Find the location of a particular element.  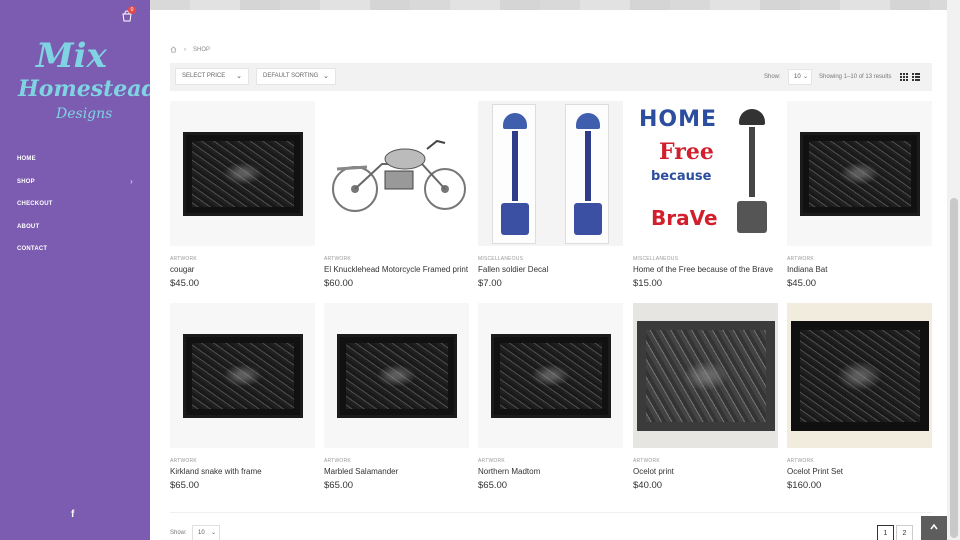

product-title: Home of the Free because of the Brave is located at coordinates (705, 269).